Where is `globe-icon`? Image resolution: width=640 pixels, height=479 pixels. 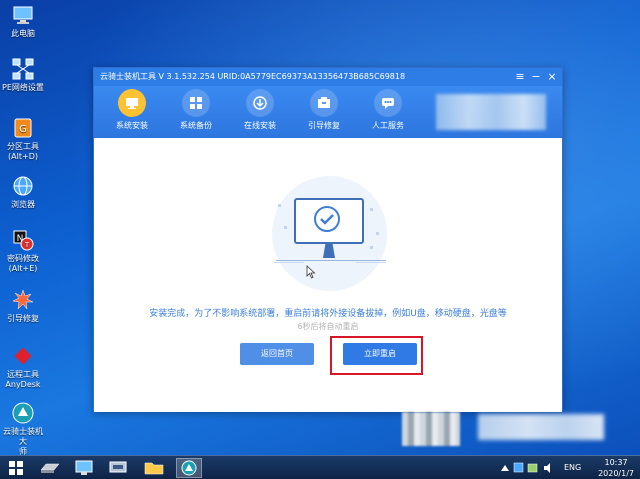
globe-icon is located at coordinates (23, 186).